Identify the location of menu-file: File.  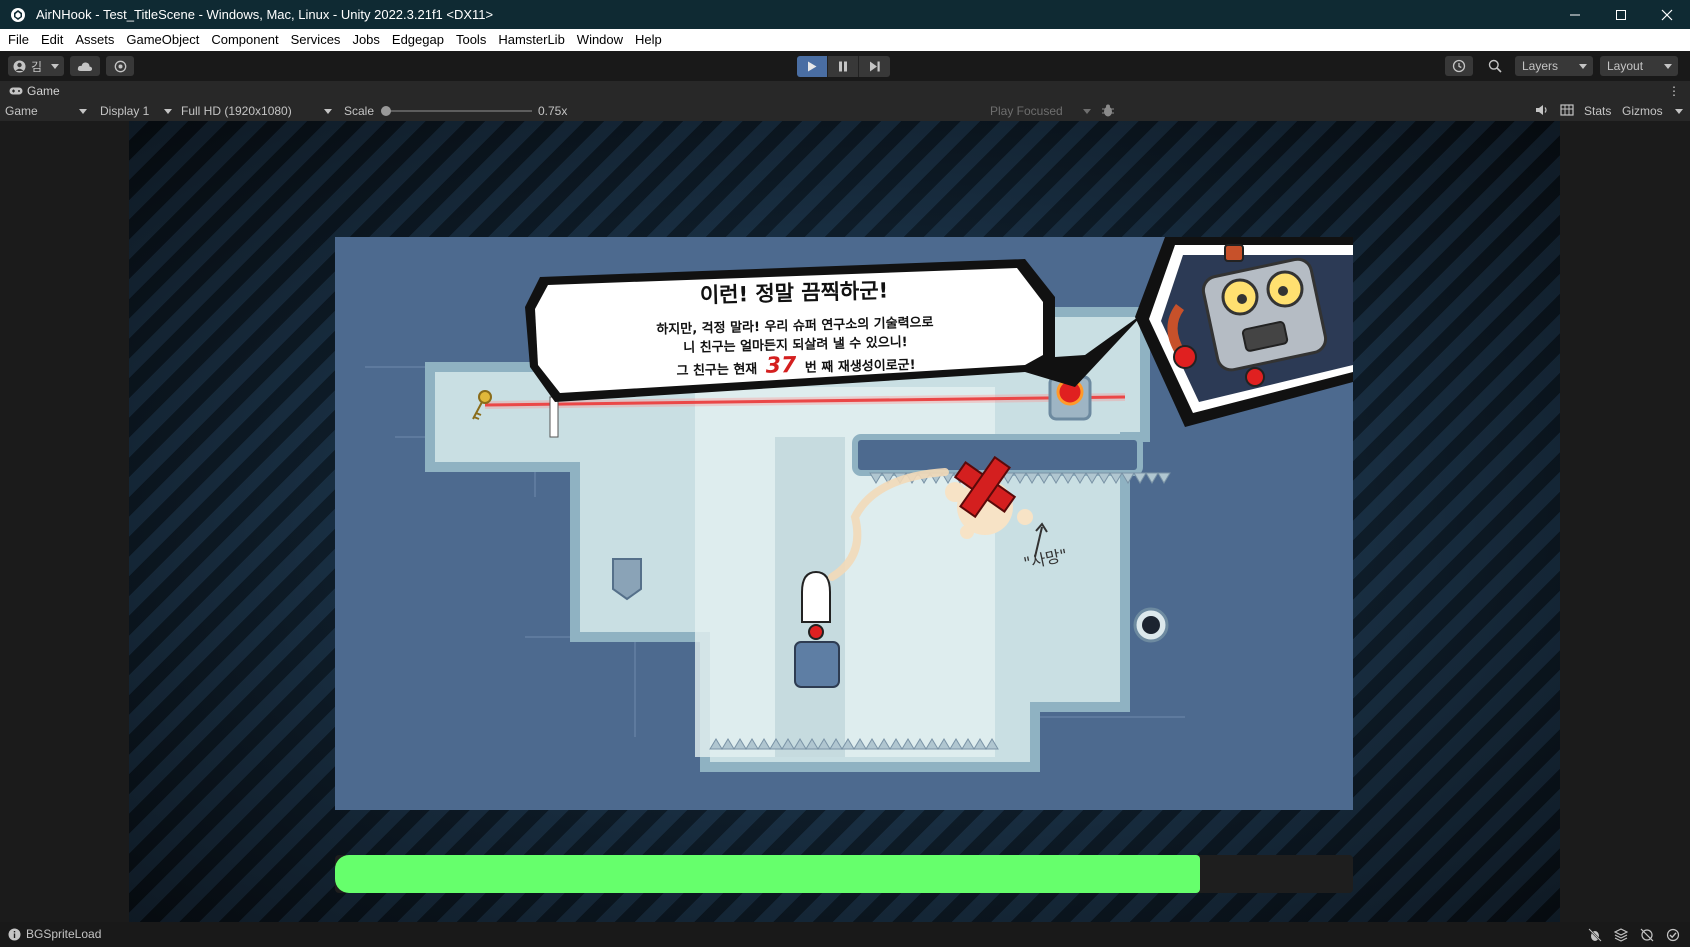
(18, 40).